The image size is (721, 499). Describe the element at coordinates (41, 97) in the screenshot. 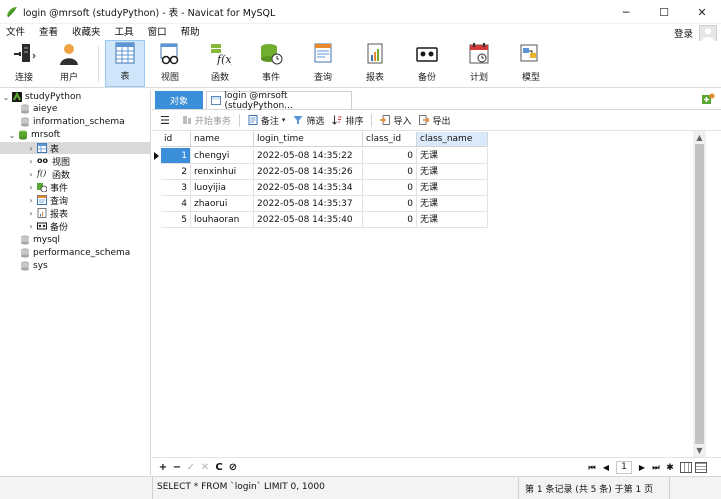

I see `tree-connection: ⌄ studyPython` at that location.